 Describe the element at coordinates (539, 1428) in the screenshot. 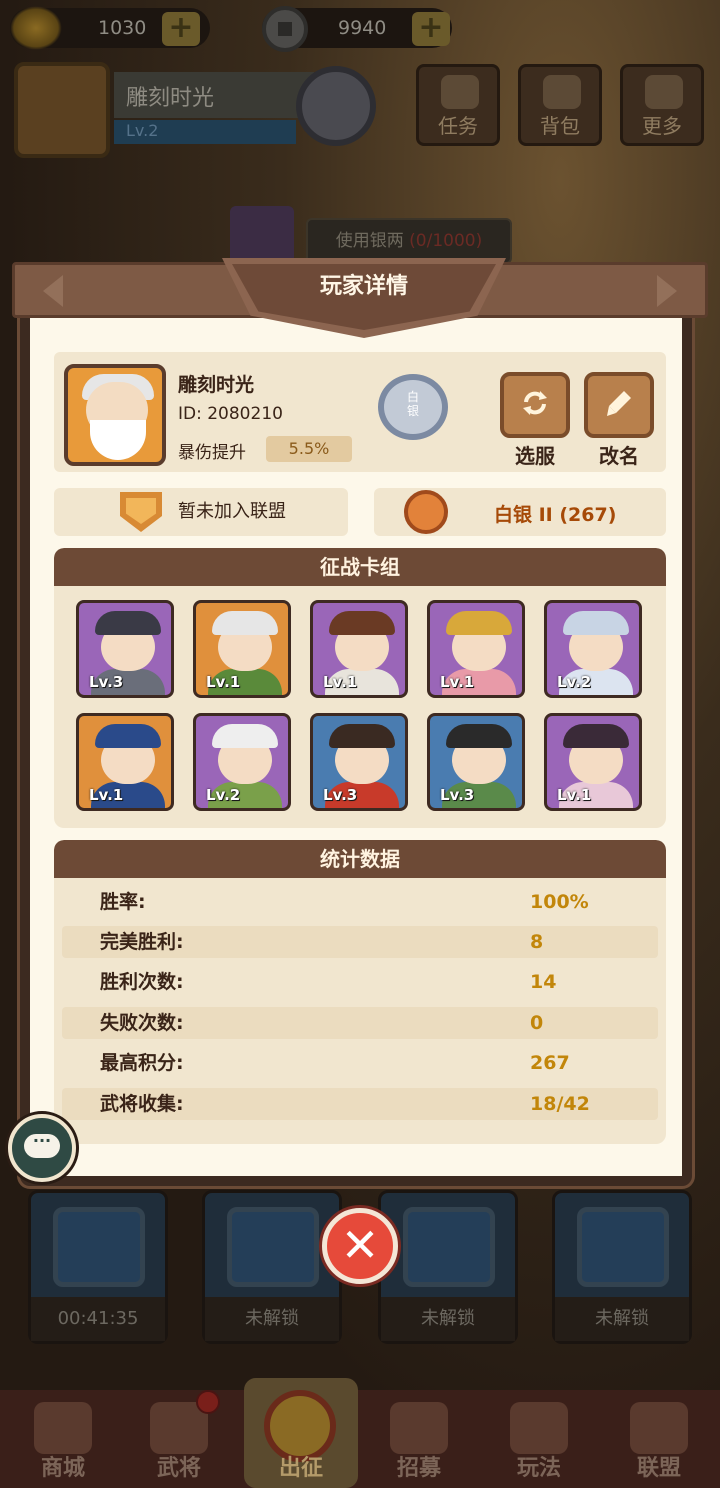

I see `pavilion-icon` at that location.